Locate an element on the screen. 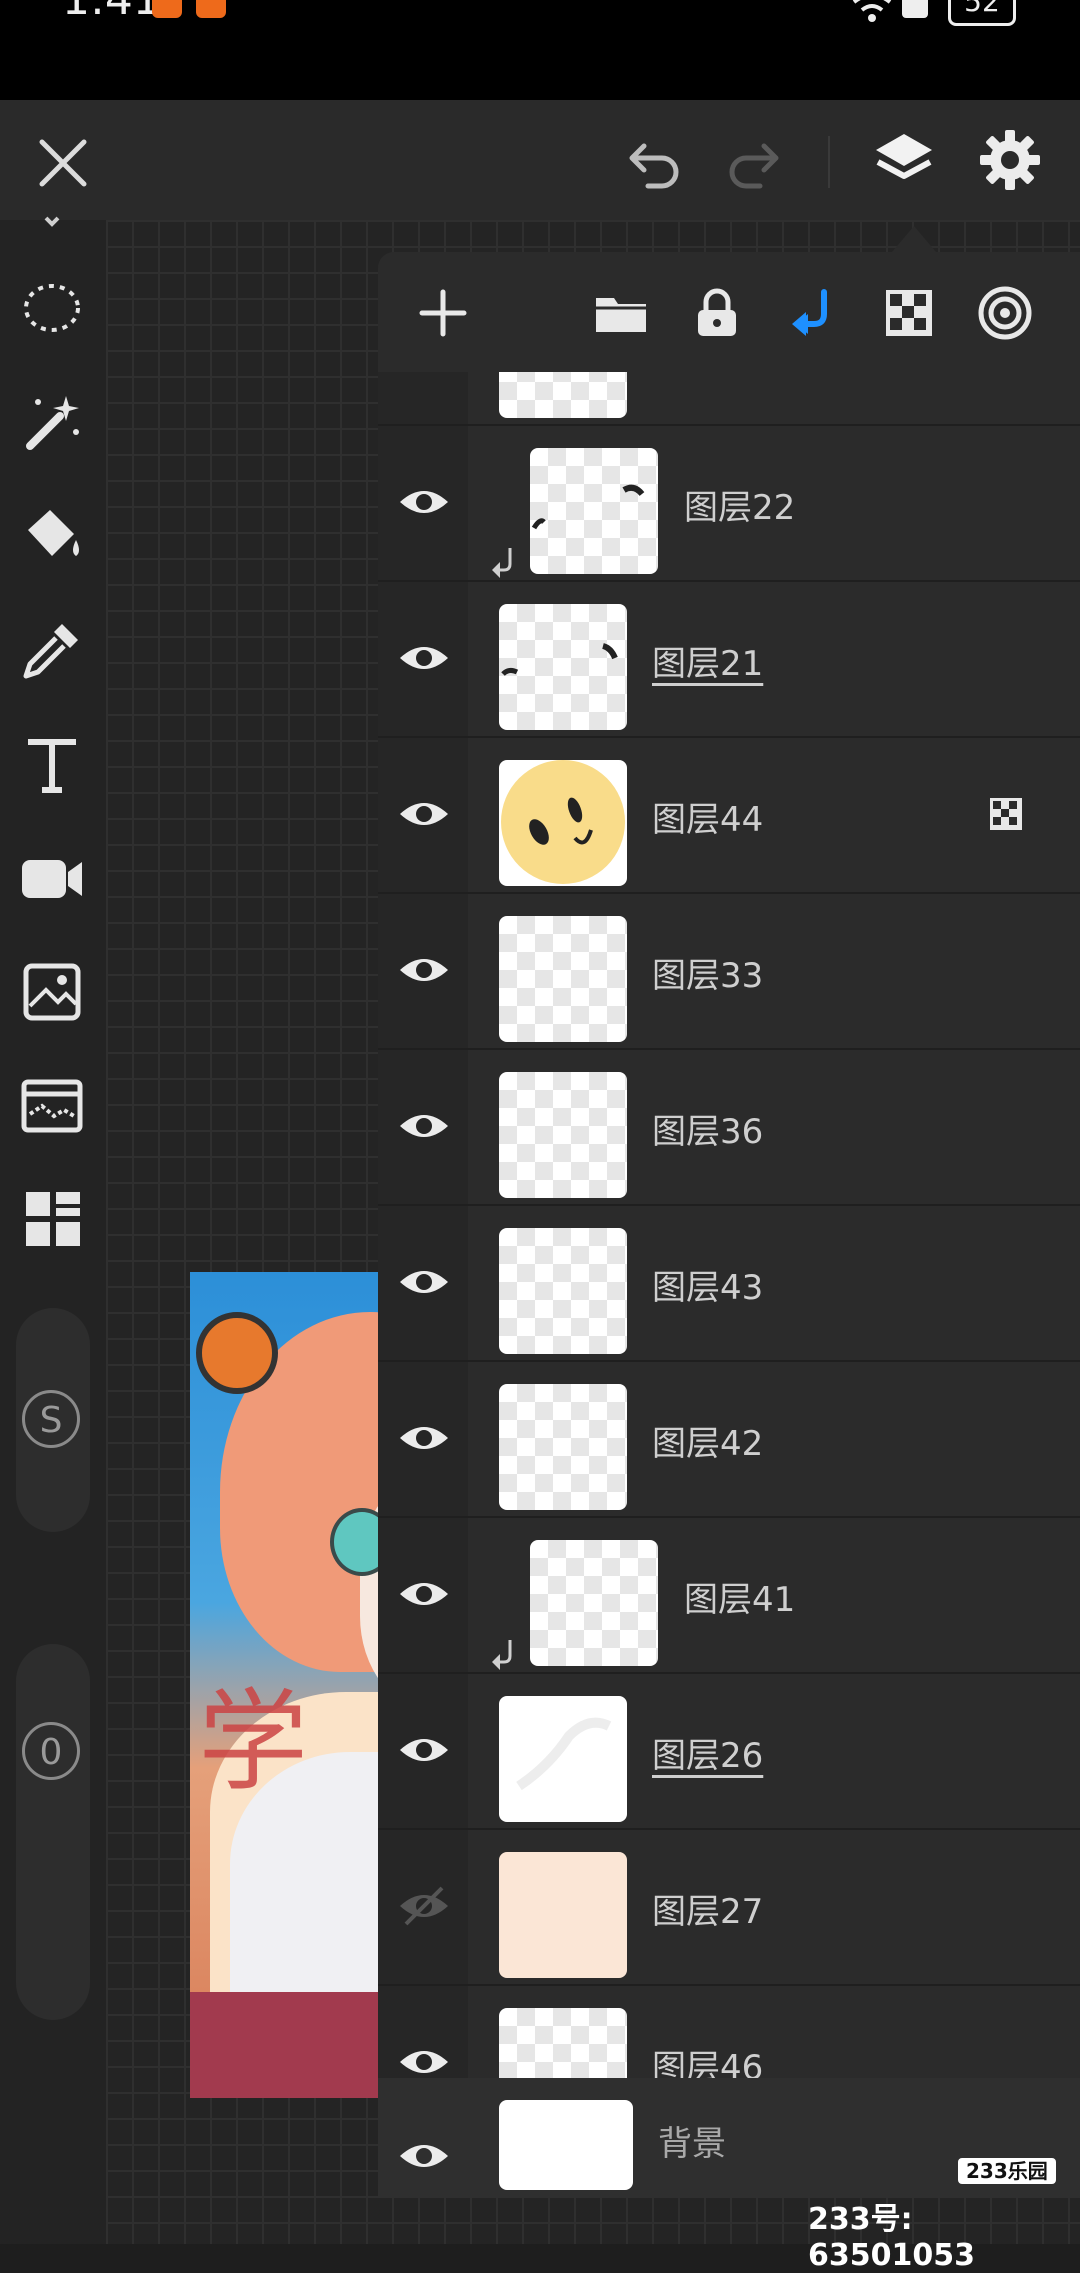  background-layer-name: 背景 is located at coordinates (692, 2144).